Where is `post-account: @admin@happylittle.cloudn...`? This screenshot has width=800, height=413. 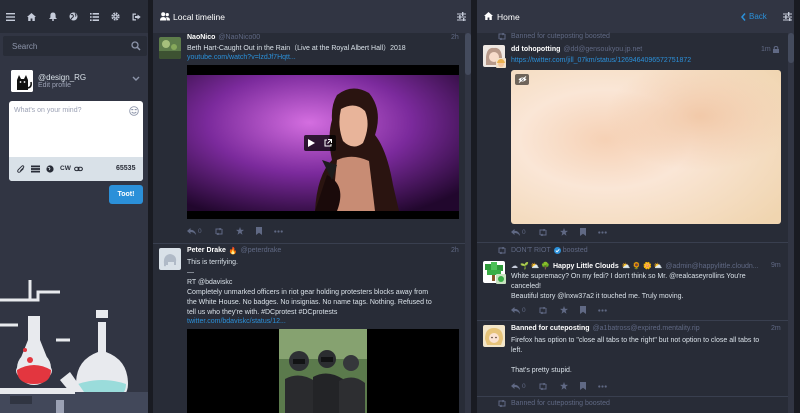
post-account: @admin@happylittle.cloudn... is located at coordinates (711, 266).